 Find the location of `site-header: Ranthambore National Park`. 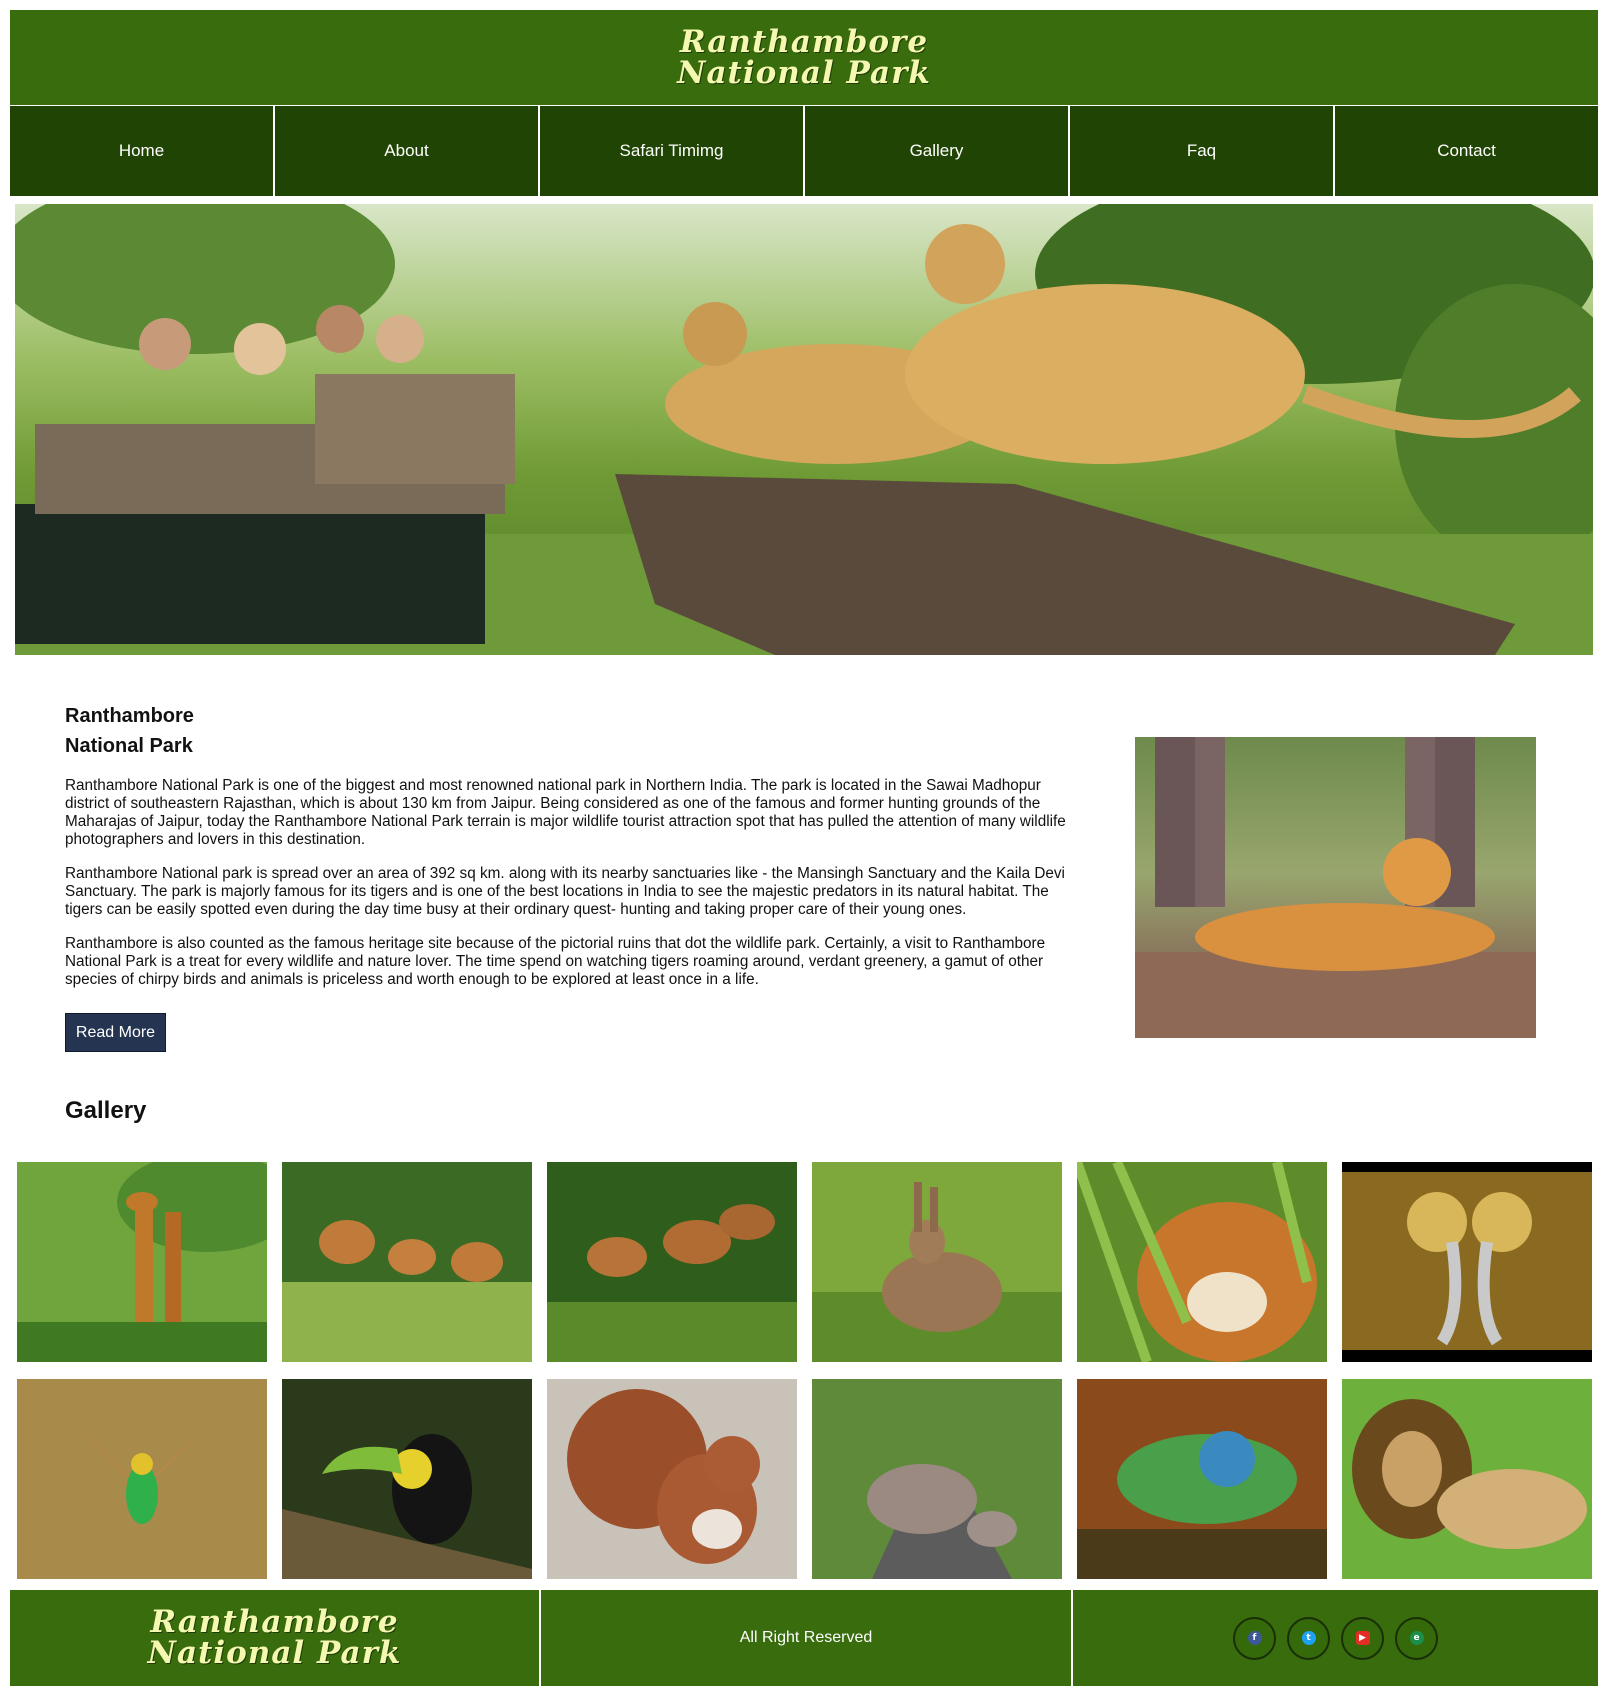

site-header: Ranthambore National Park is located at coordinates (804, 57).